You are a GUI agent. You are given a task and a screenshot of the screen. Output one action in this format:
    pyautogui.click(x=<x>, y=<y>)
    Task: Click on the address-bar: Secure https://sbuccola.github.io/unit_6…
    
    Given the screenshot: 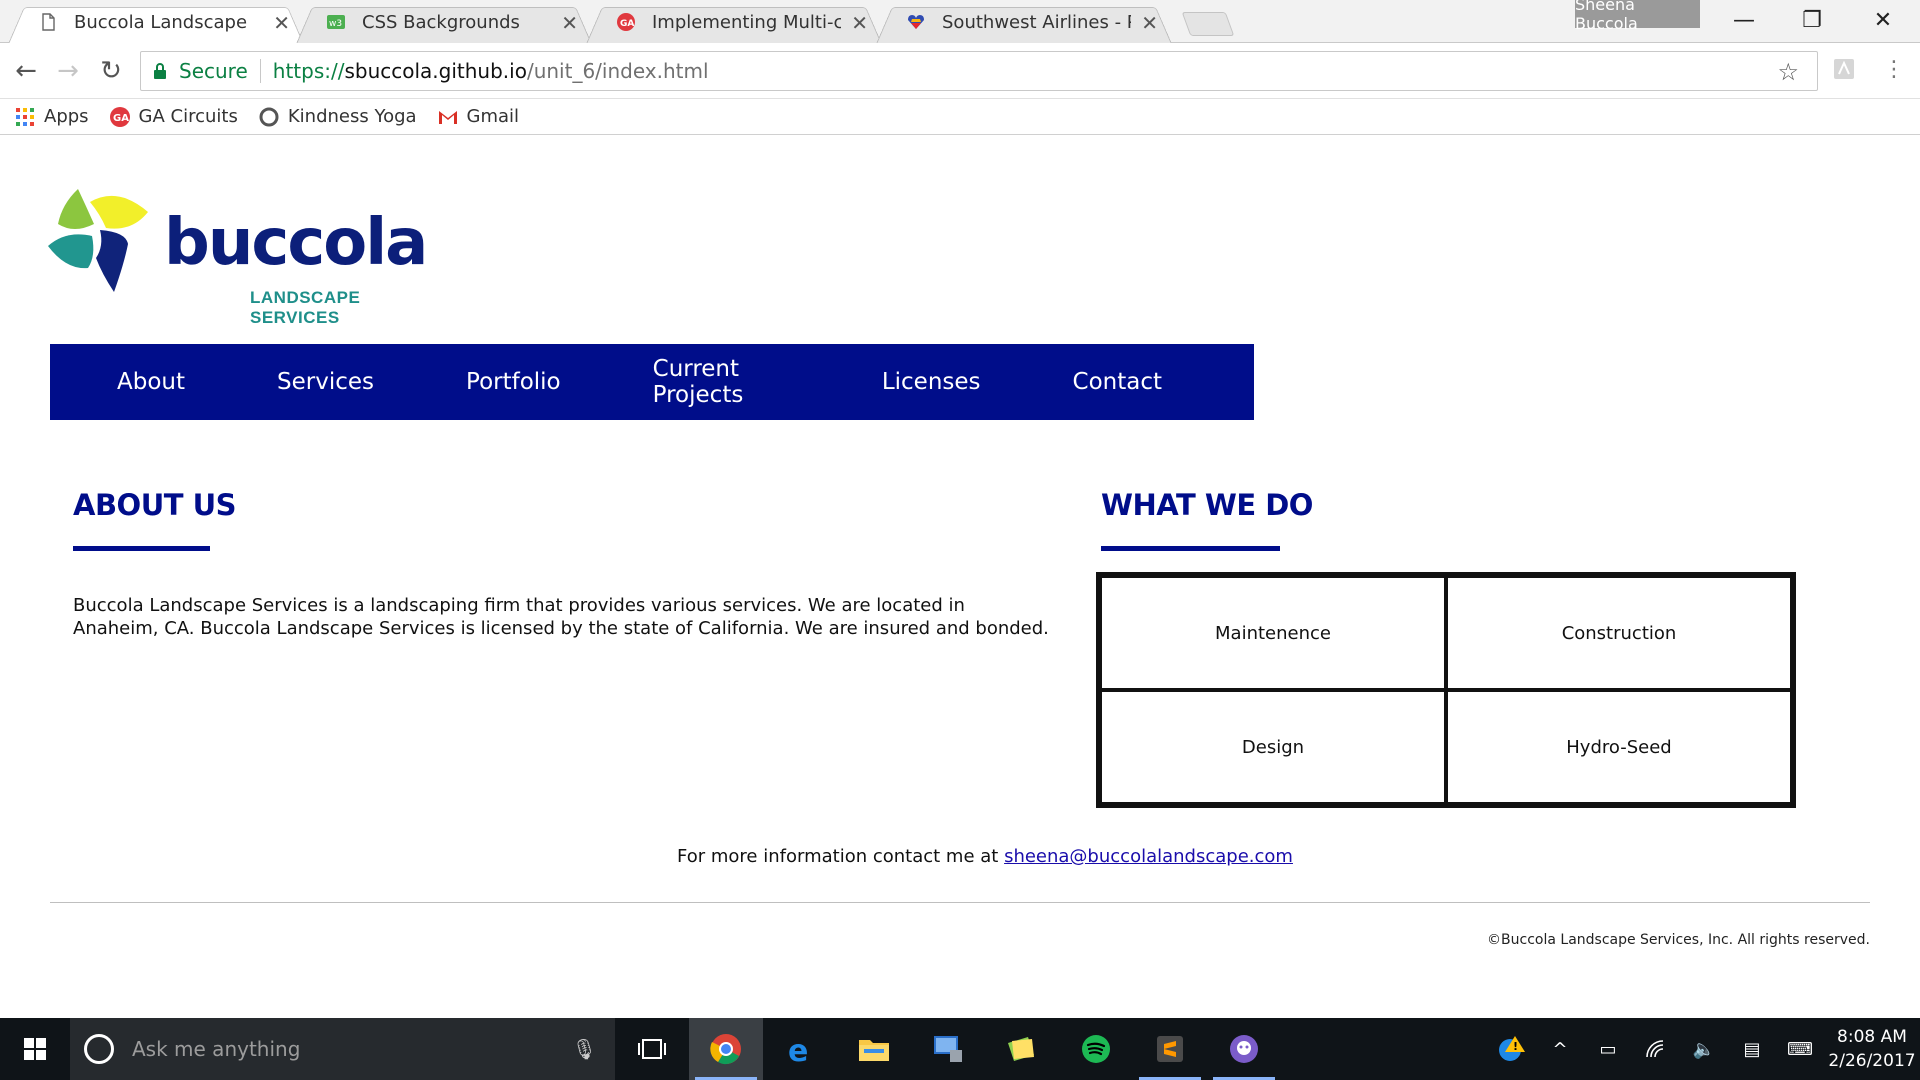 What is the action you would take?
    pyautogui.click(x=979, y=71)
    